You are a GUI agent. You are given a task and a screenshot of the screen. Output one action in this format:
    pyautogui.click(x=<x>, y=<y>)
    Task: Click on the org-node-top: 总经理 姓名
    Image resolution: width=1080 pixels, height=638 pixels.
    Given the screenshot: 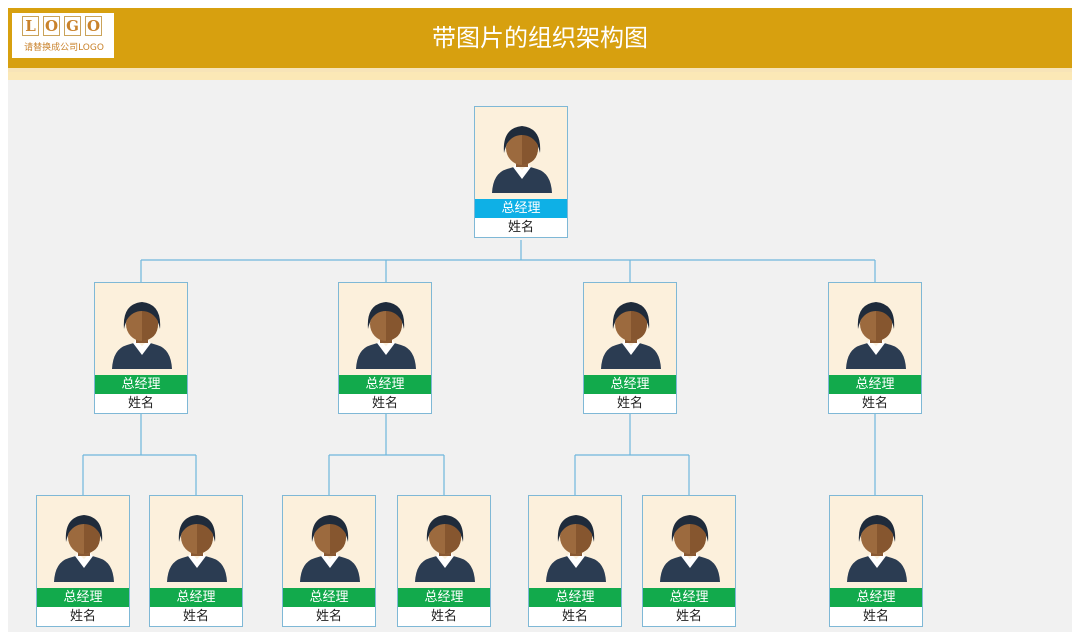 What is the action you would take?
    pyautogui.click(x=521, y=172)
    